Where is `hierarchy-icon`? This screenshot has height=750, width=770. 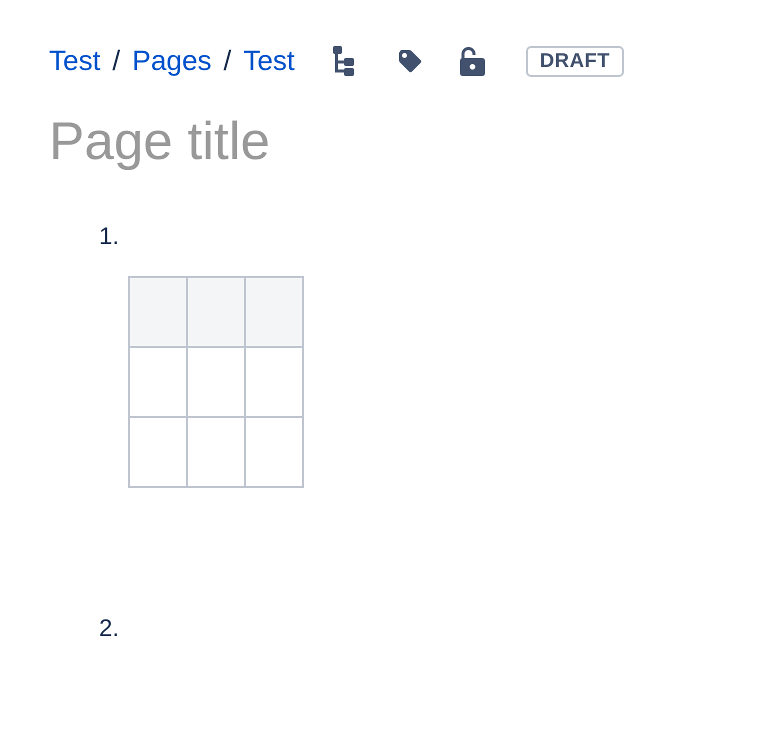 hierarchy-icon is located at coordinates (343, 61).